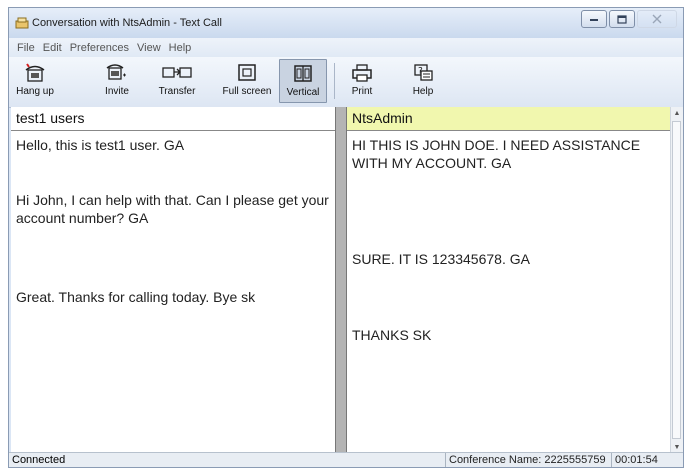 The width and height of the screenshot is (684, 468). I want to click on menu-edit: Edit, so click(52, 48).